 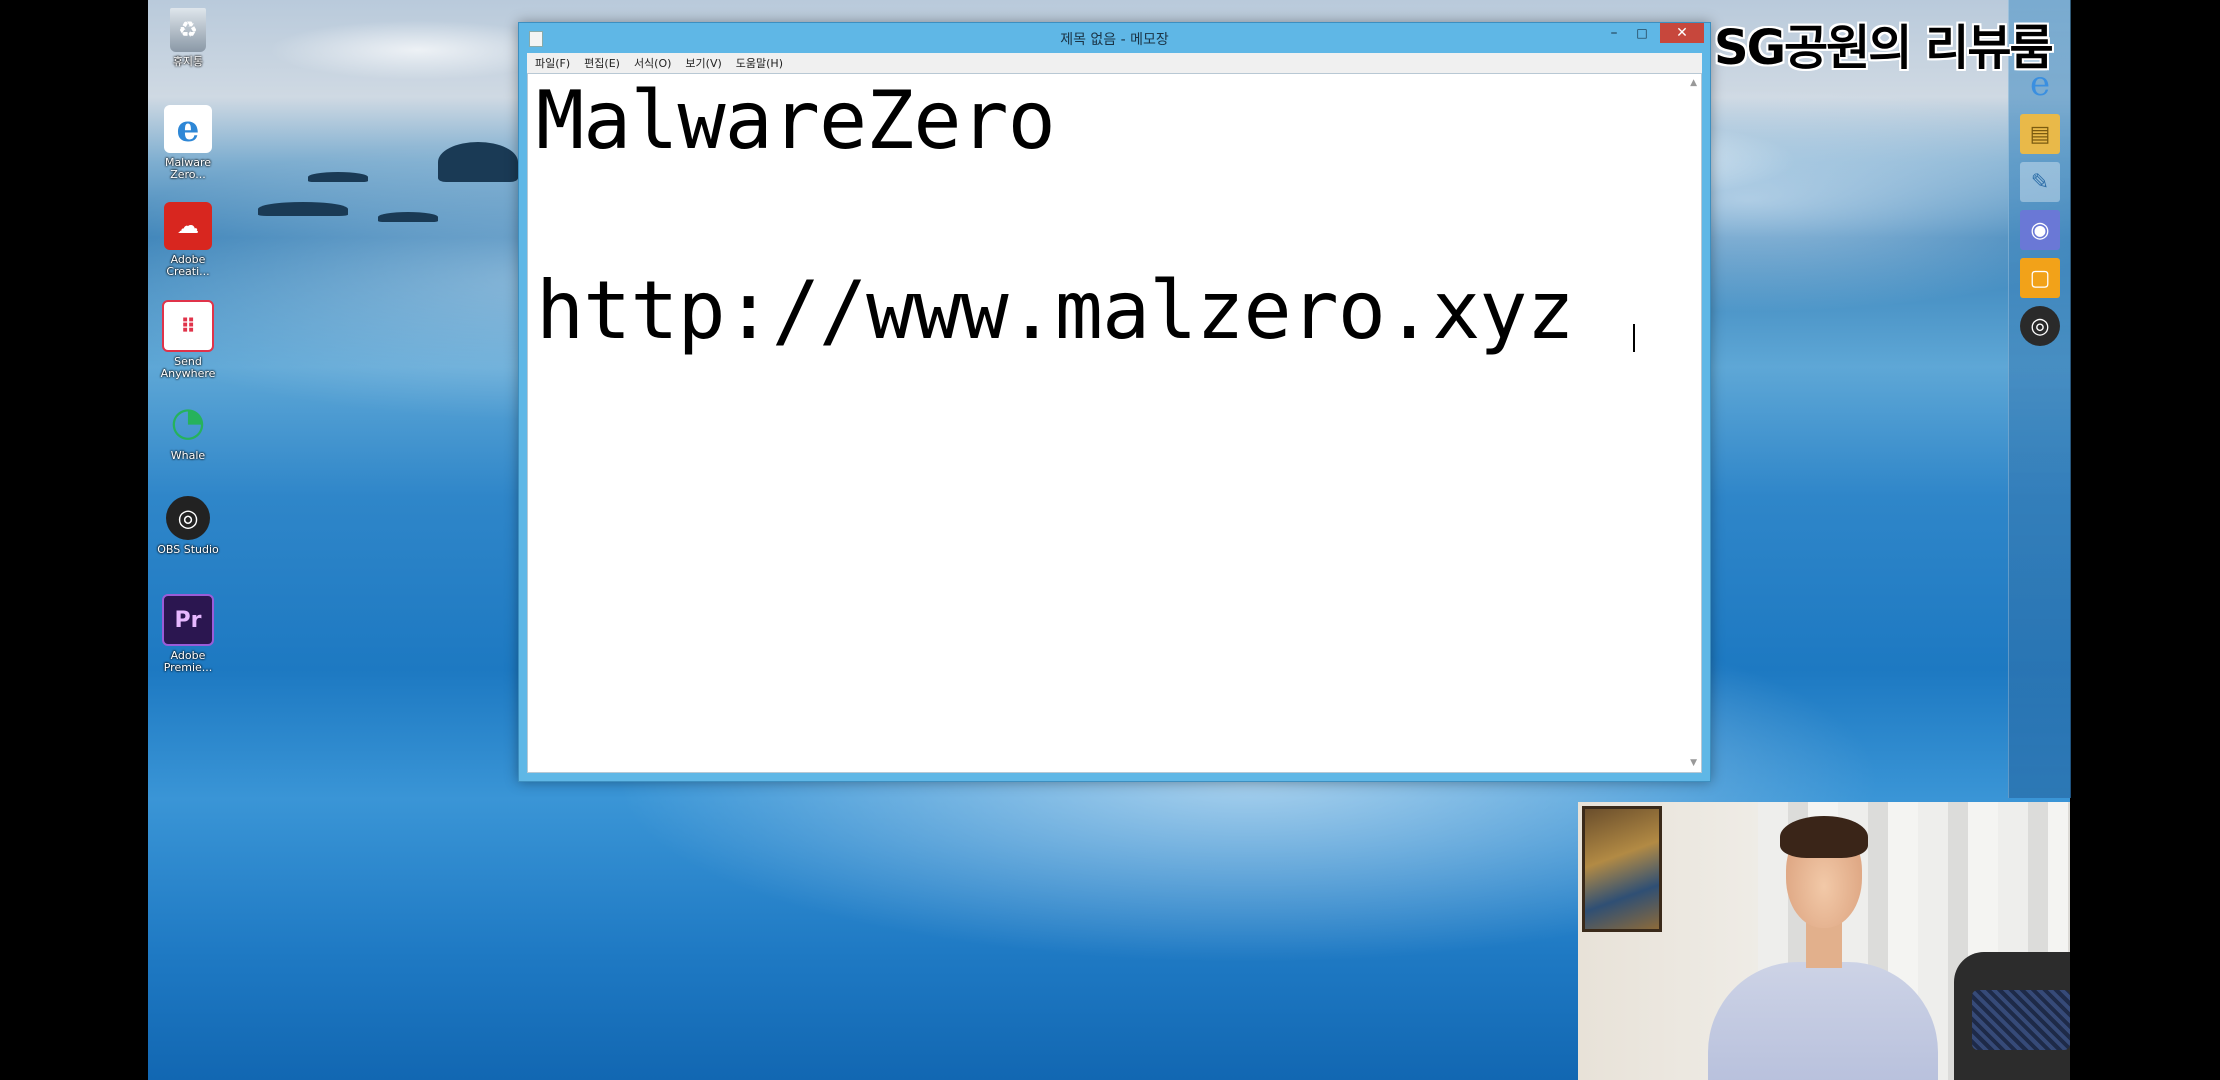 I want to click on close-button: ✕, so click(x=1682, y=33).